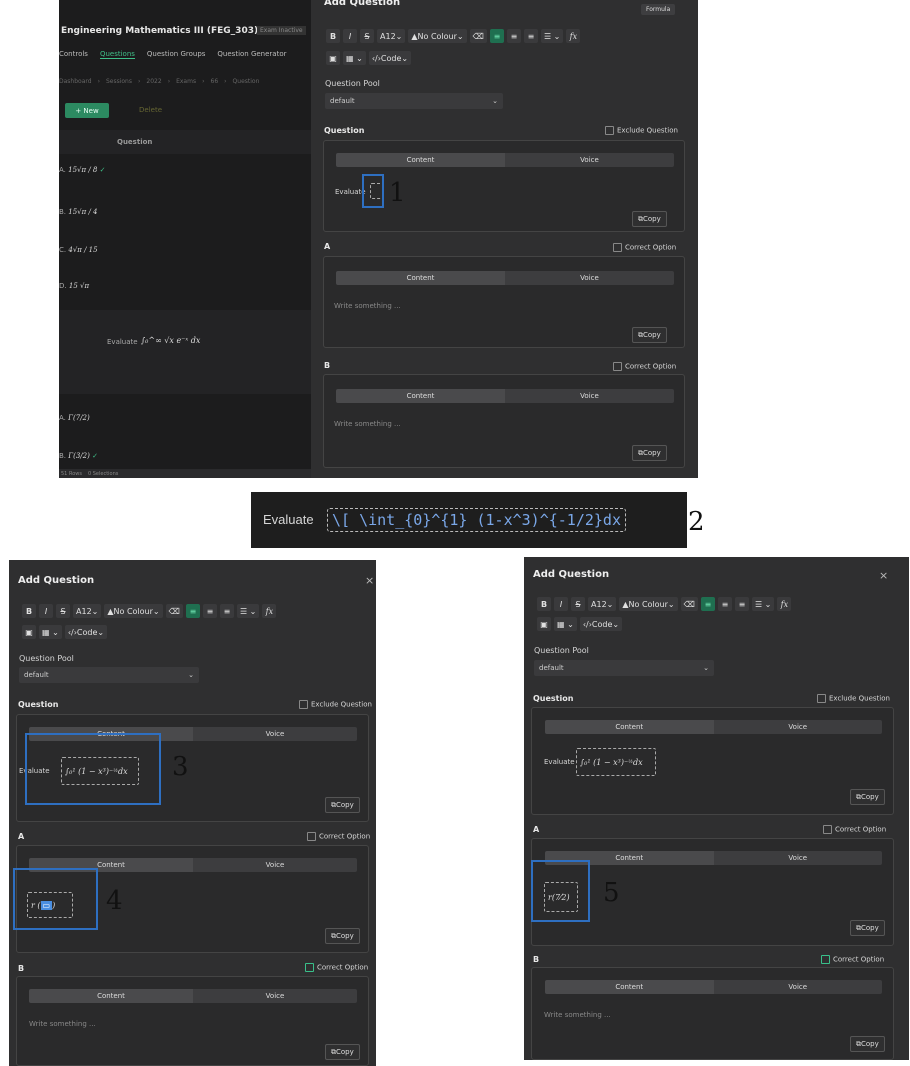  I want to click on table-row: Evaluate ∫₀^∞ √x e⁻ˣ dx, so click(185, 352).